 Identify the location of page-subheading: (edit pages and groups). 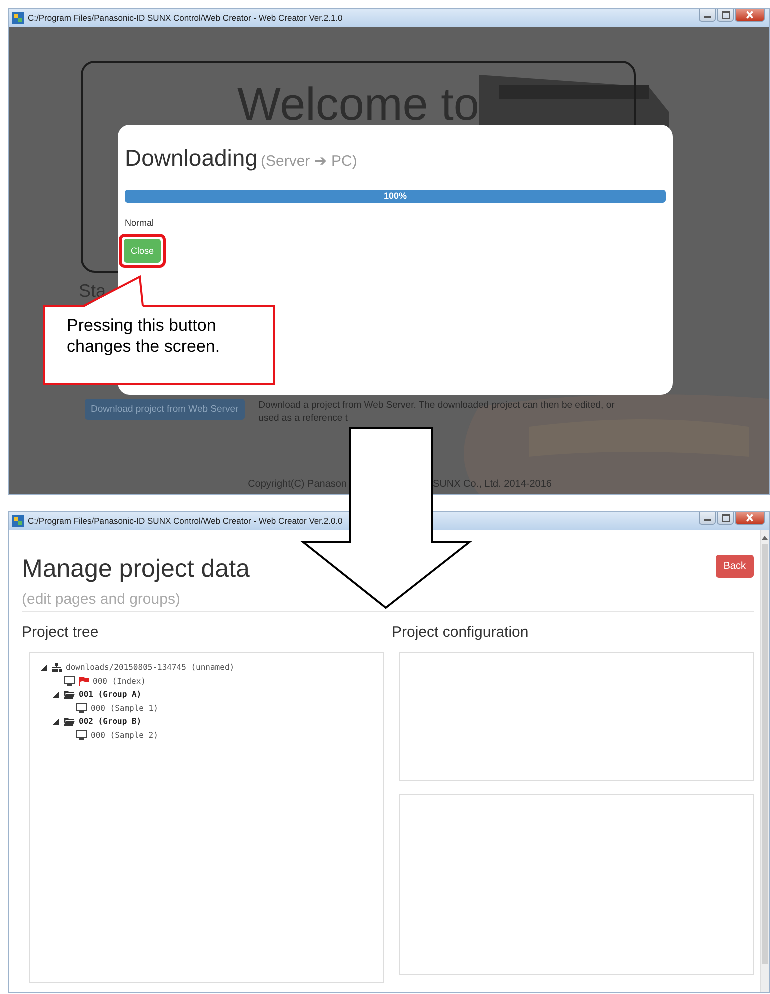
(102, 599).